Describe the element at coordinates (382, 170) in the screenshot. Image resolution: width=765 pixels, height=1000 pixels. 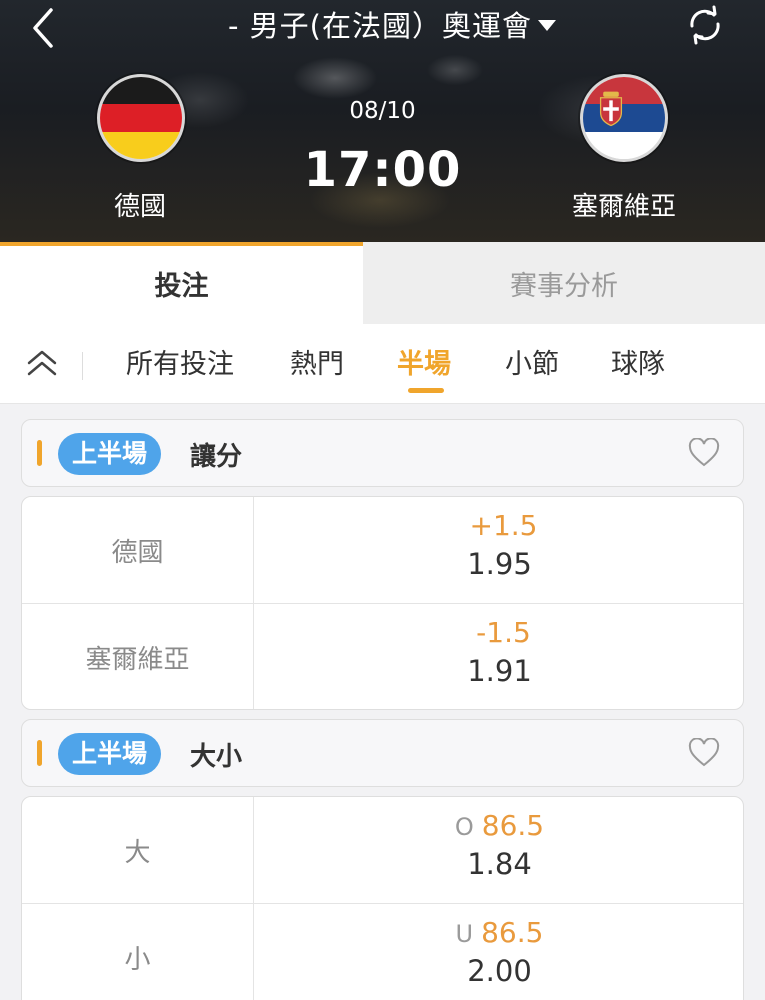
I see `match-time: 17:00` at that location.